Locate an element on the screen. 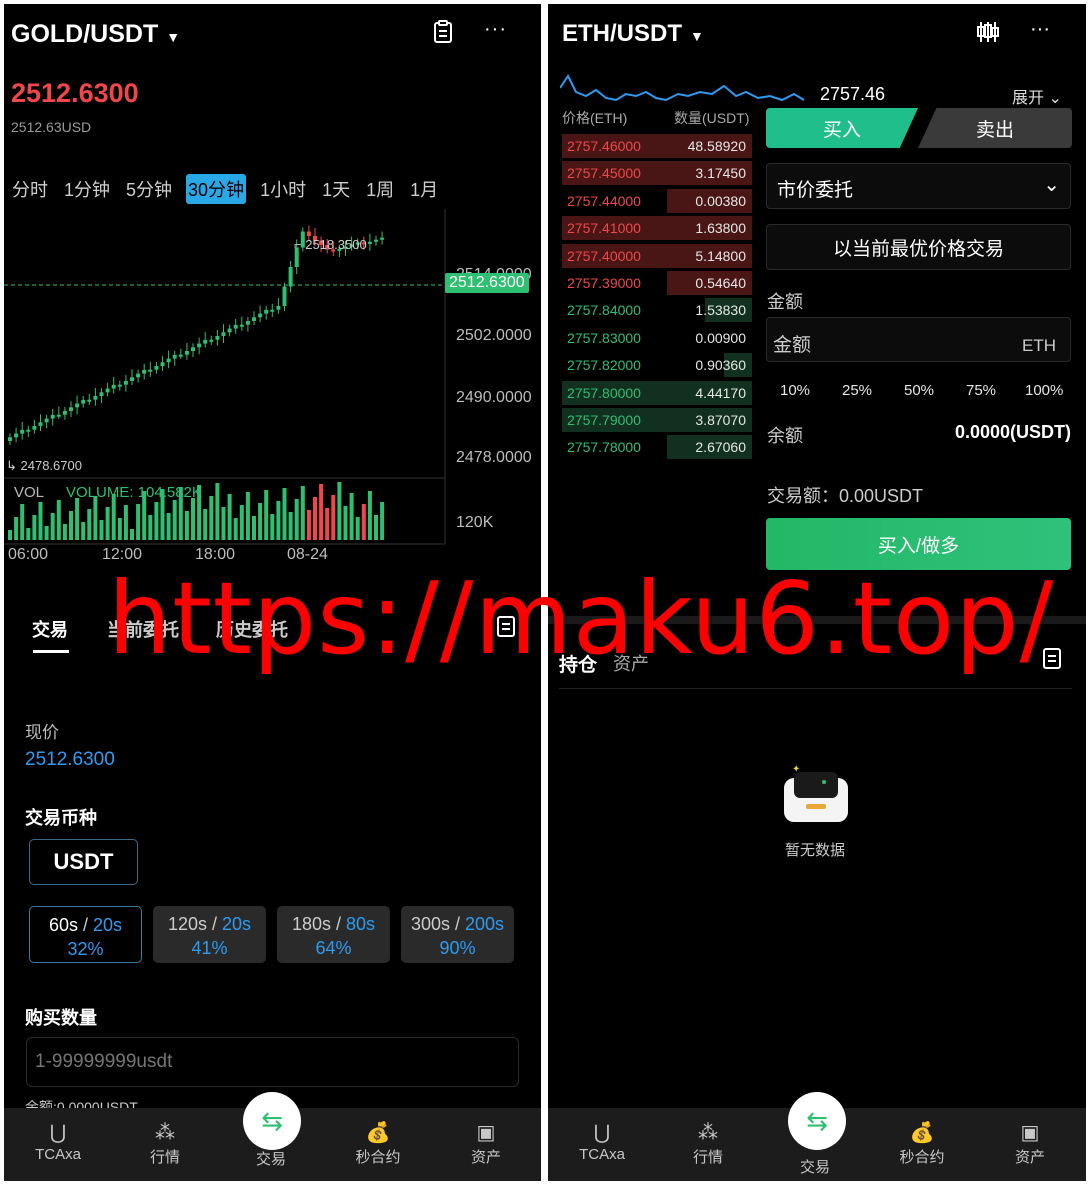  sell-tab: 卖出 is located at coordinates (995, 128).